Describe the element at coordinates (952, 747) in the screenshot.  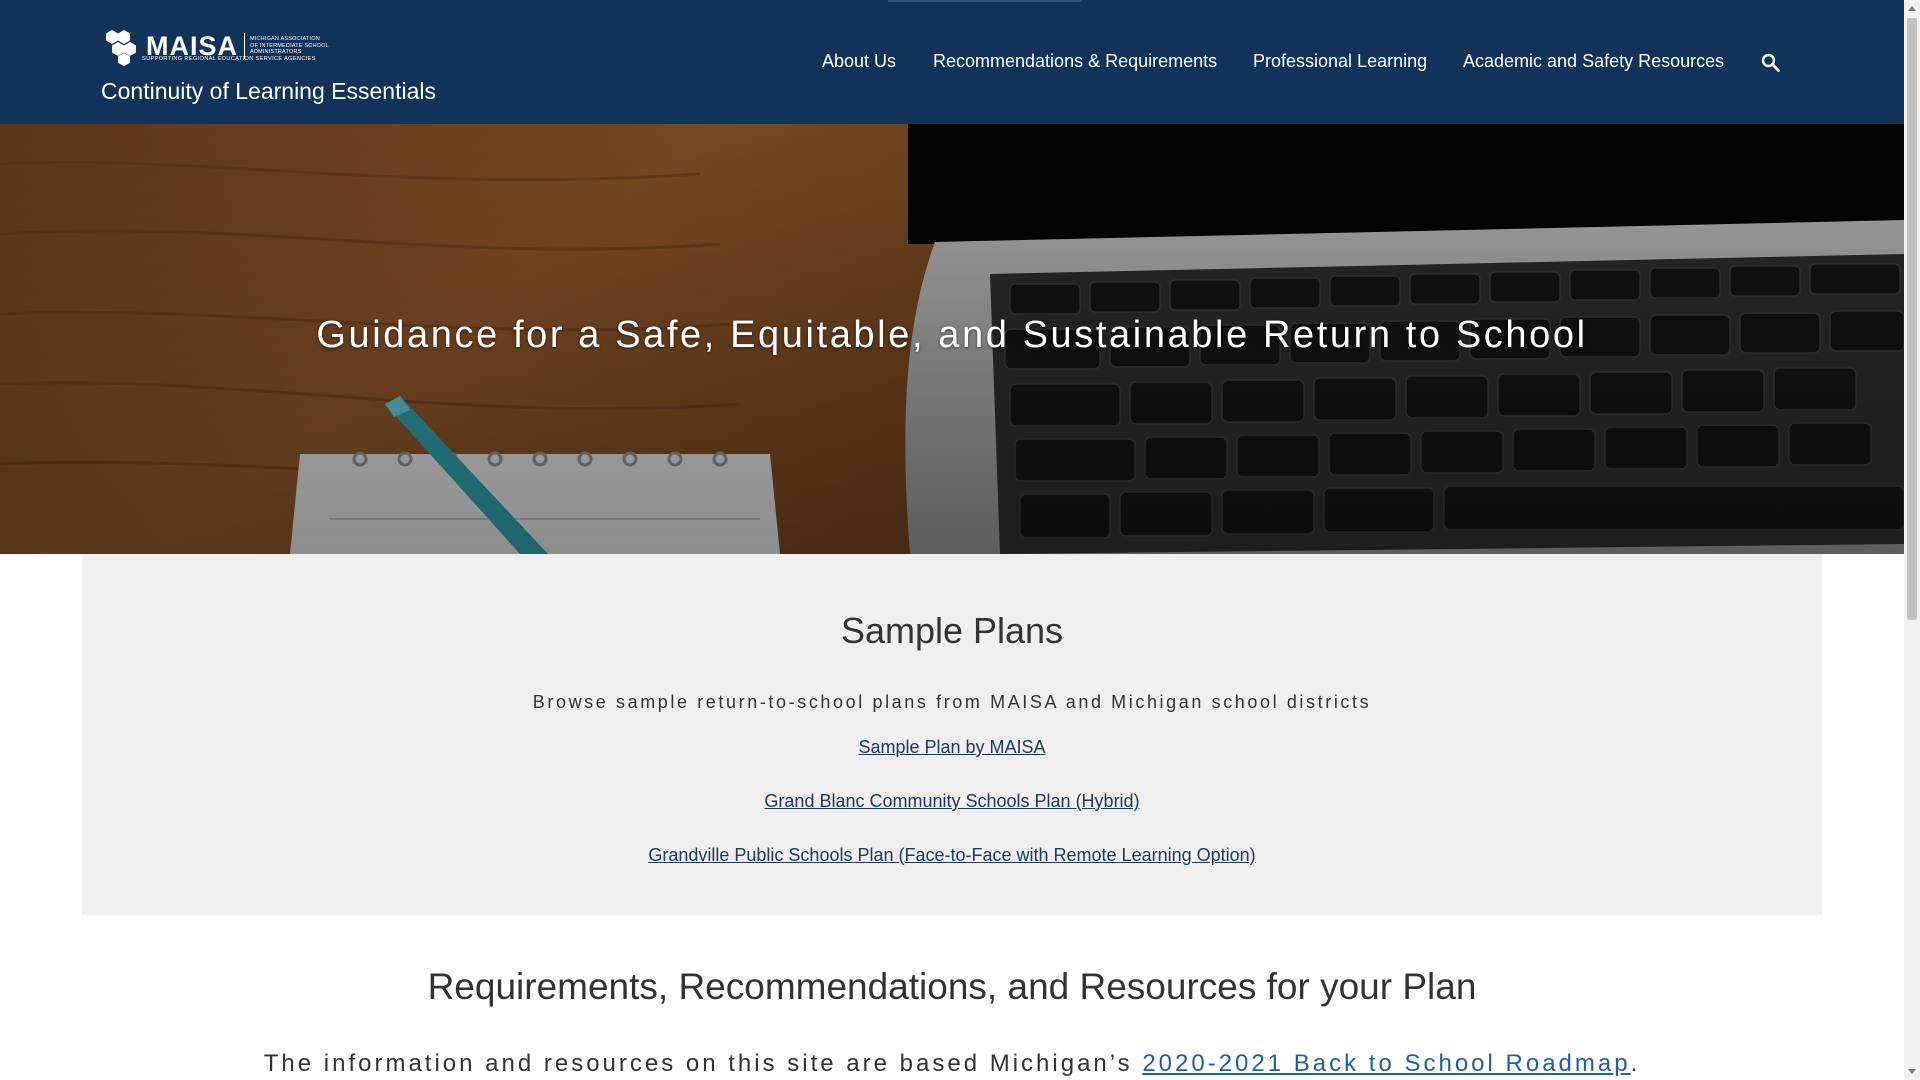
I see `sample-plan-maisa-link: Sample Plan by MAISA` at that location.